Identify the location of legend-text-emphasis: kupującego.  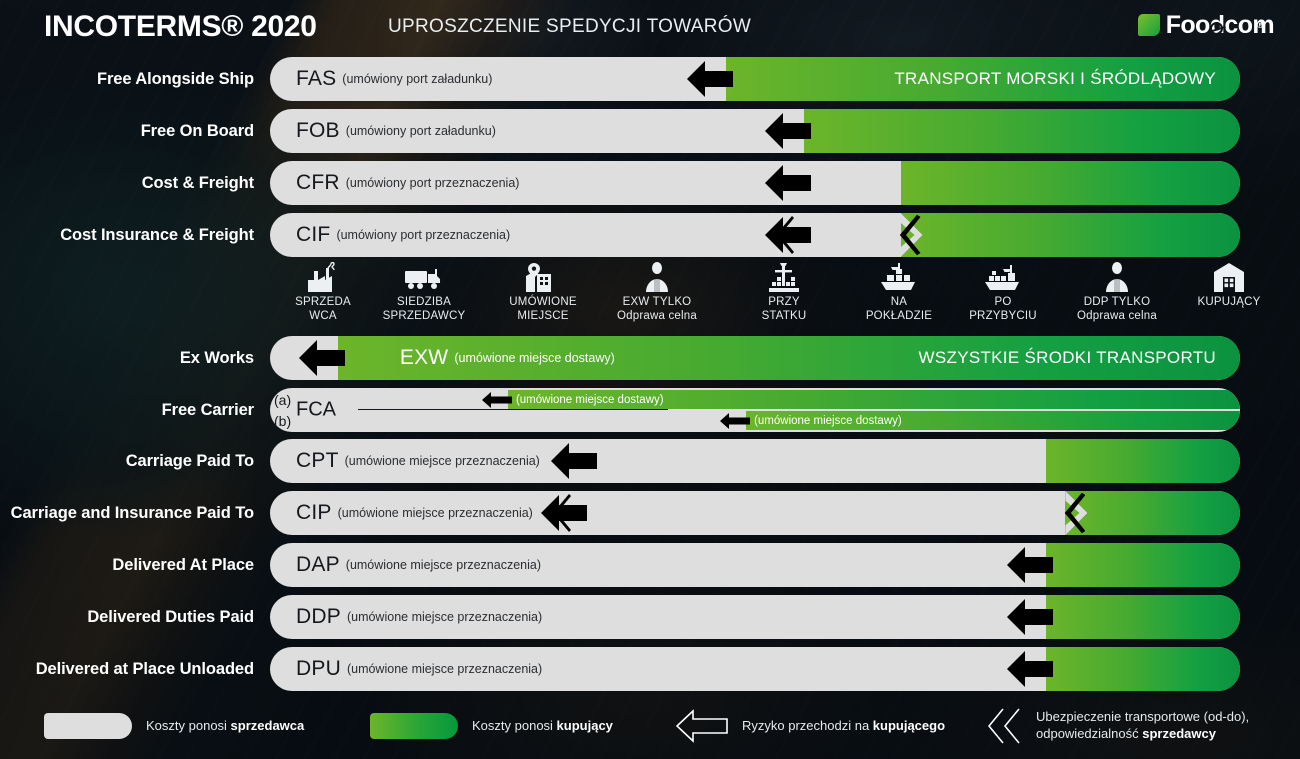
(909, 725).